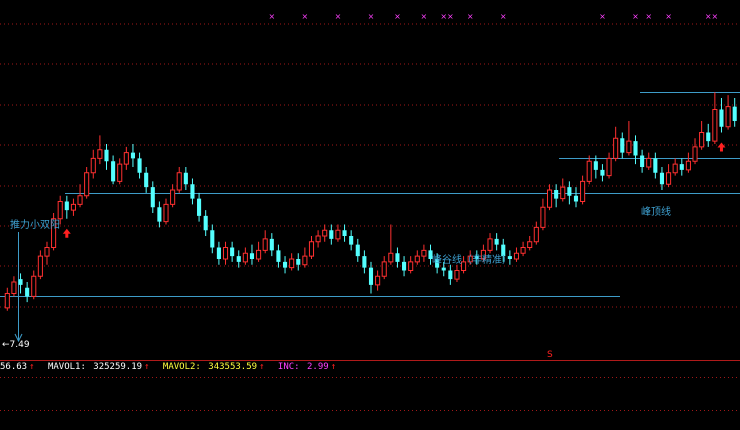 The height and width of the screenshot is (430, 740). I want to click on middle-annotation-label: 峰谷线（非精准）, so click(472, 260).